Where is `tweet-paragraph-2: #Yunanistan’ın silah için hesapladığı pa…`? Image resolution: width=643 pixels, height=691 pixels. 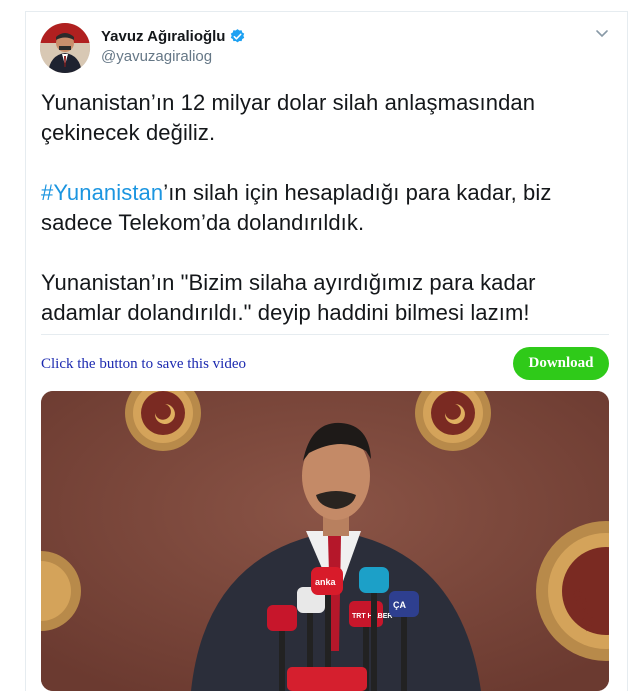
tweet-paragraph-2: #Yunanistan’ın silah için hesapladığı pa… is located at coordinates (328, 208).